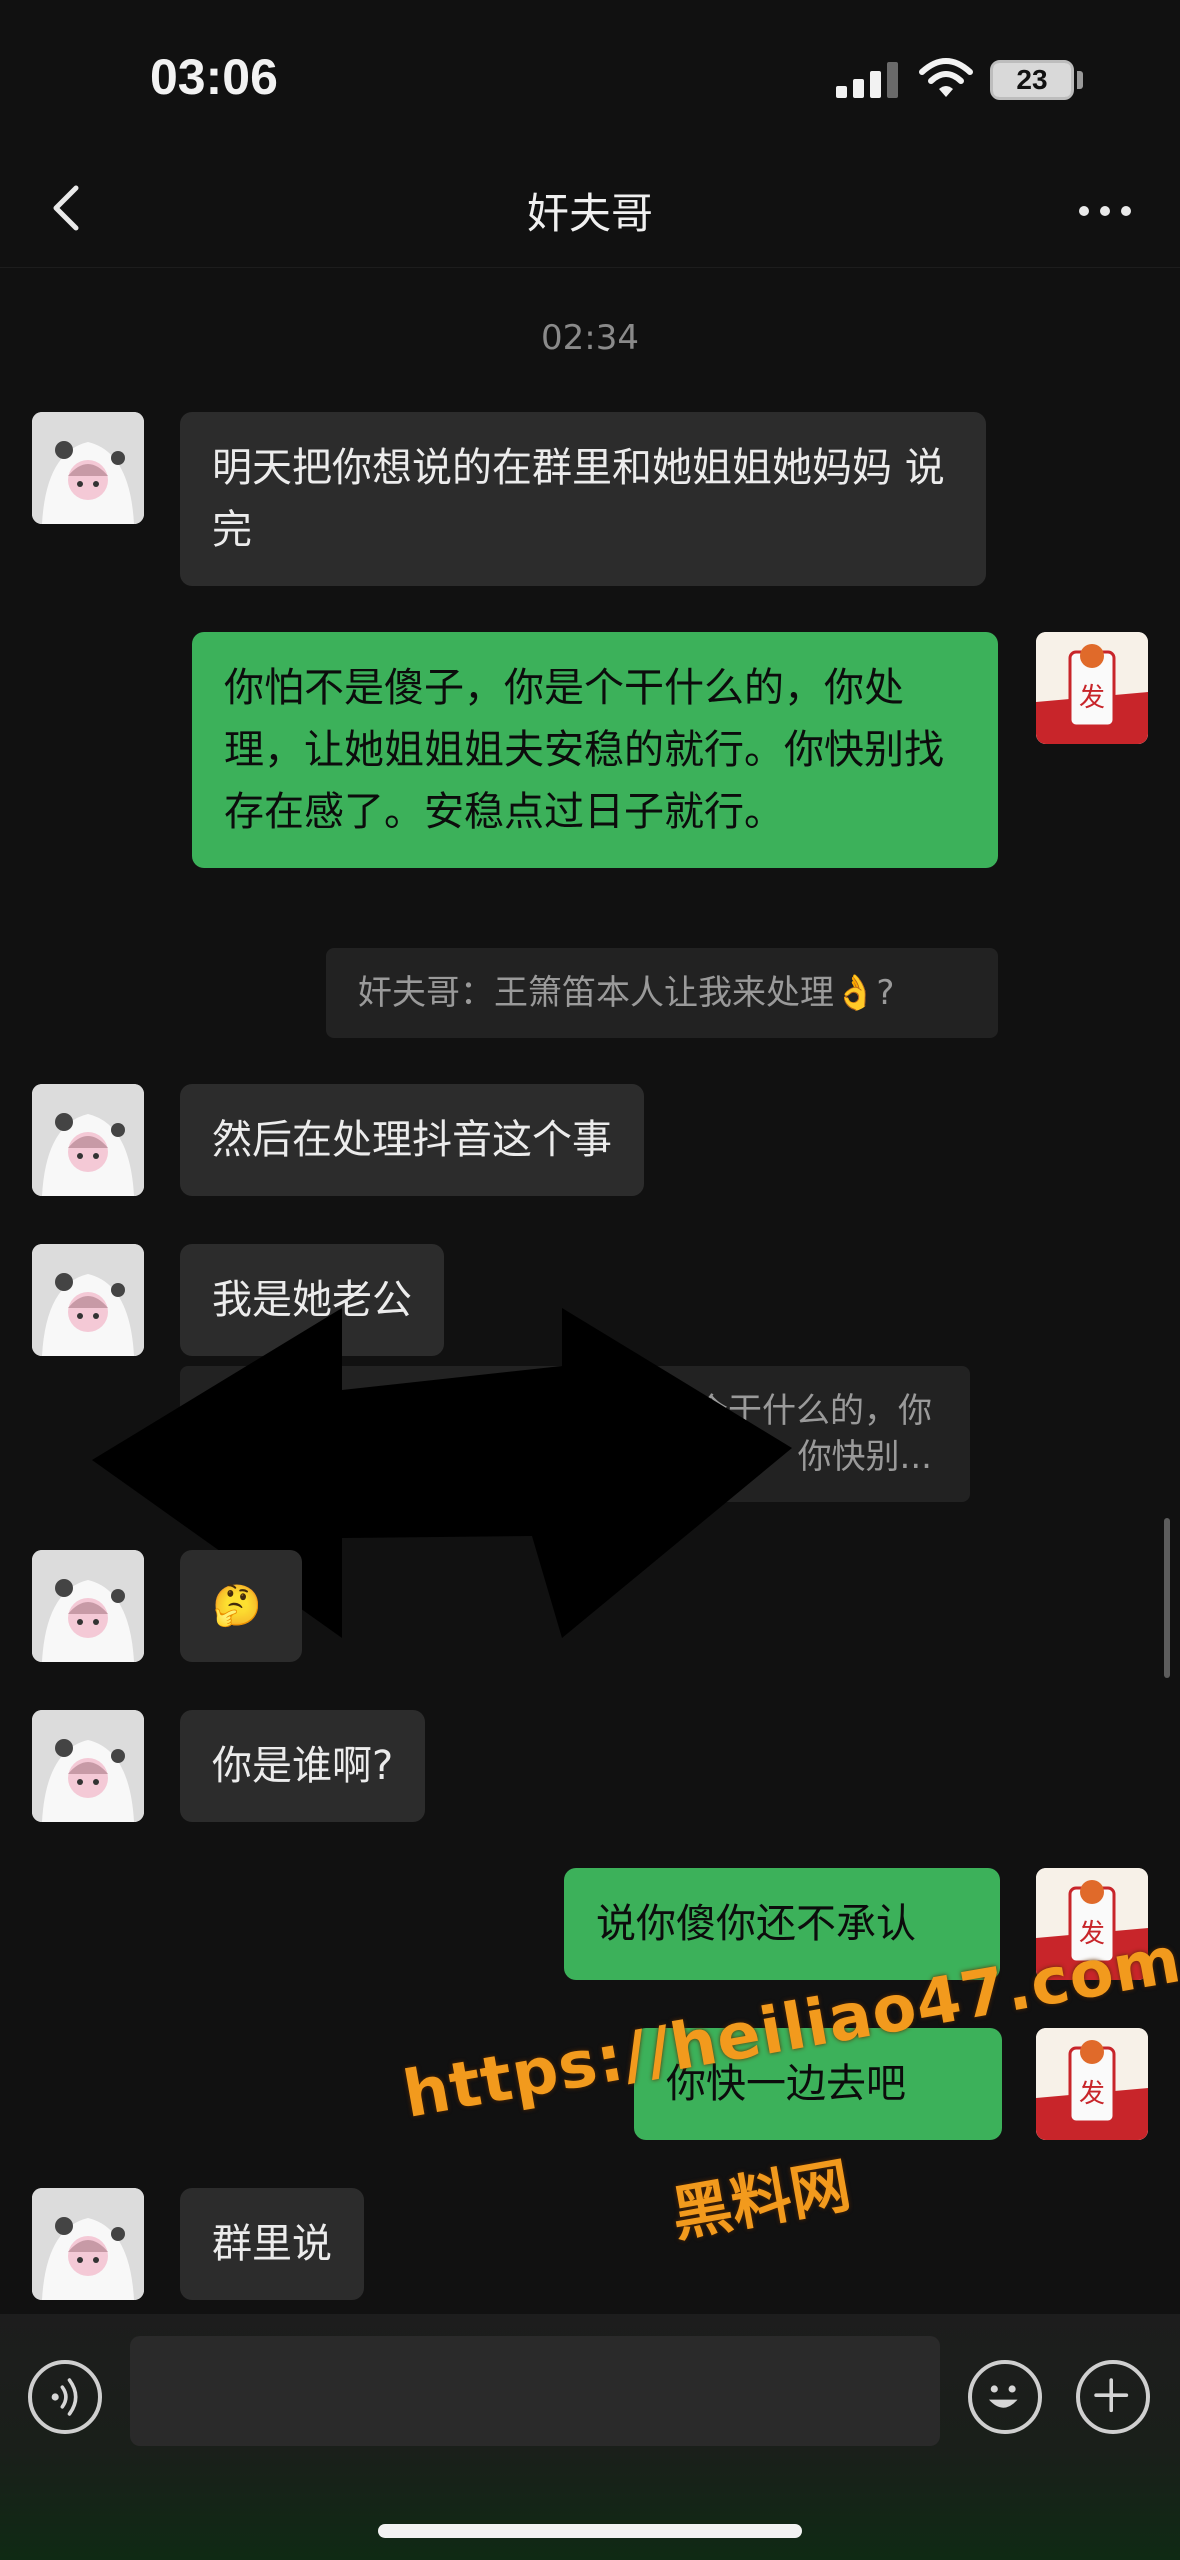  I want to click on signal-icon, so click(868, 80).